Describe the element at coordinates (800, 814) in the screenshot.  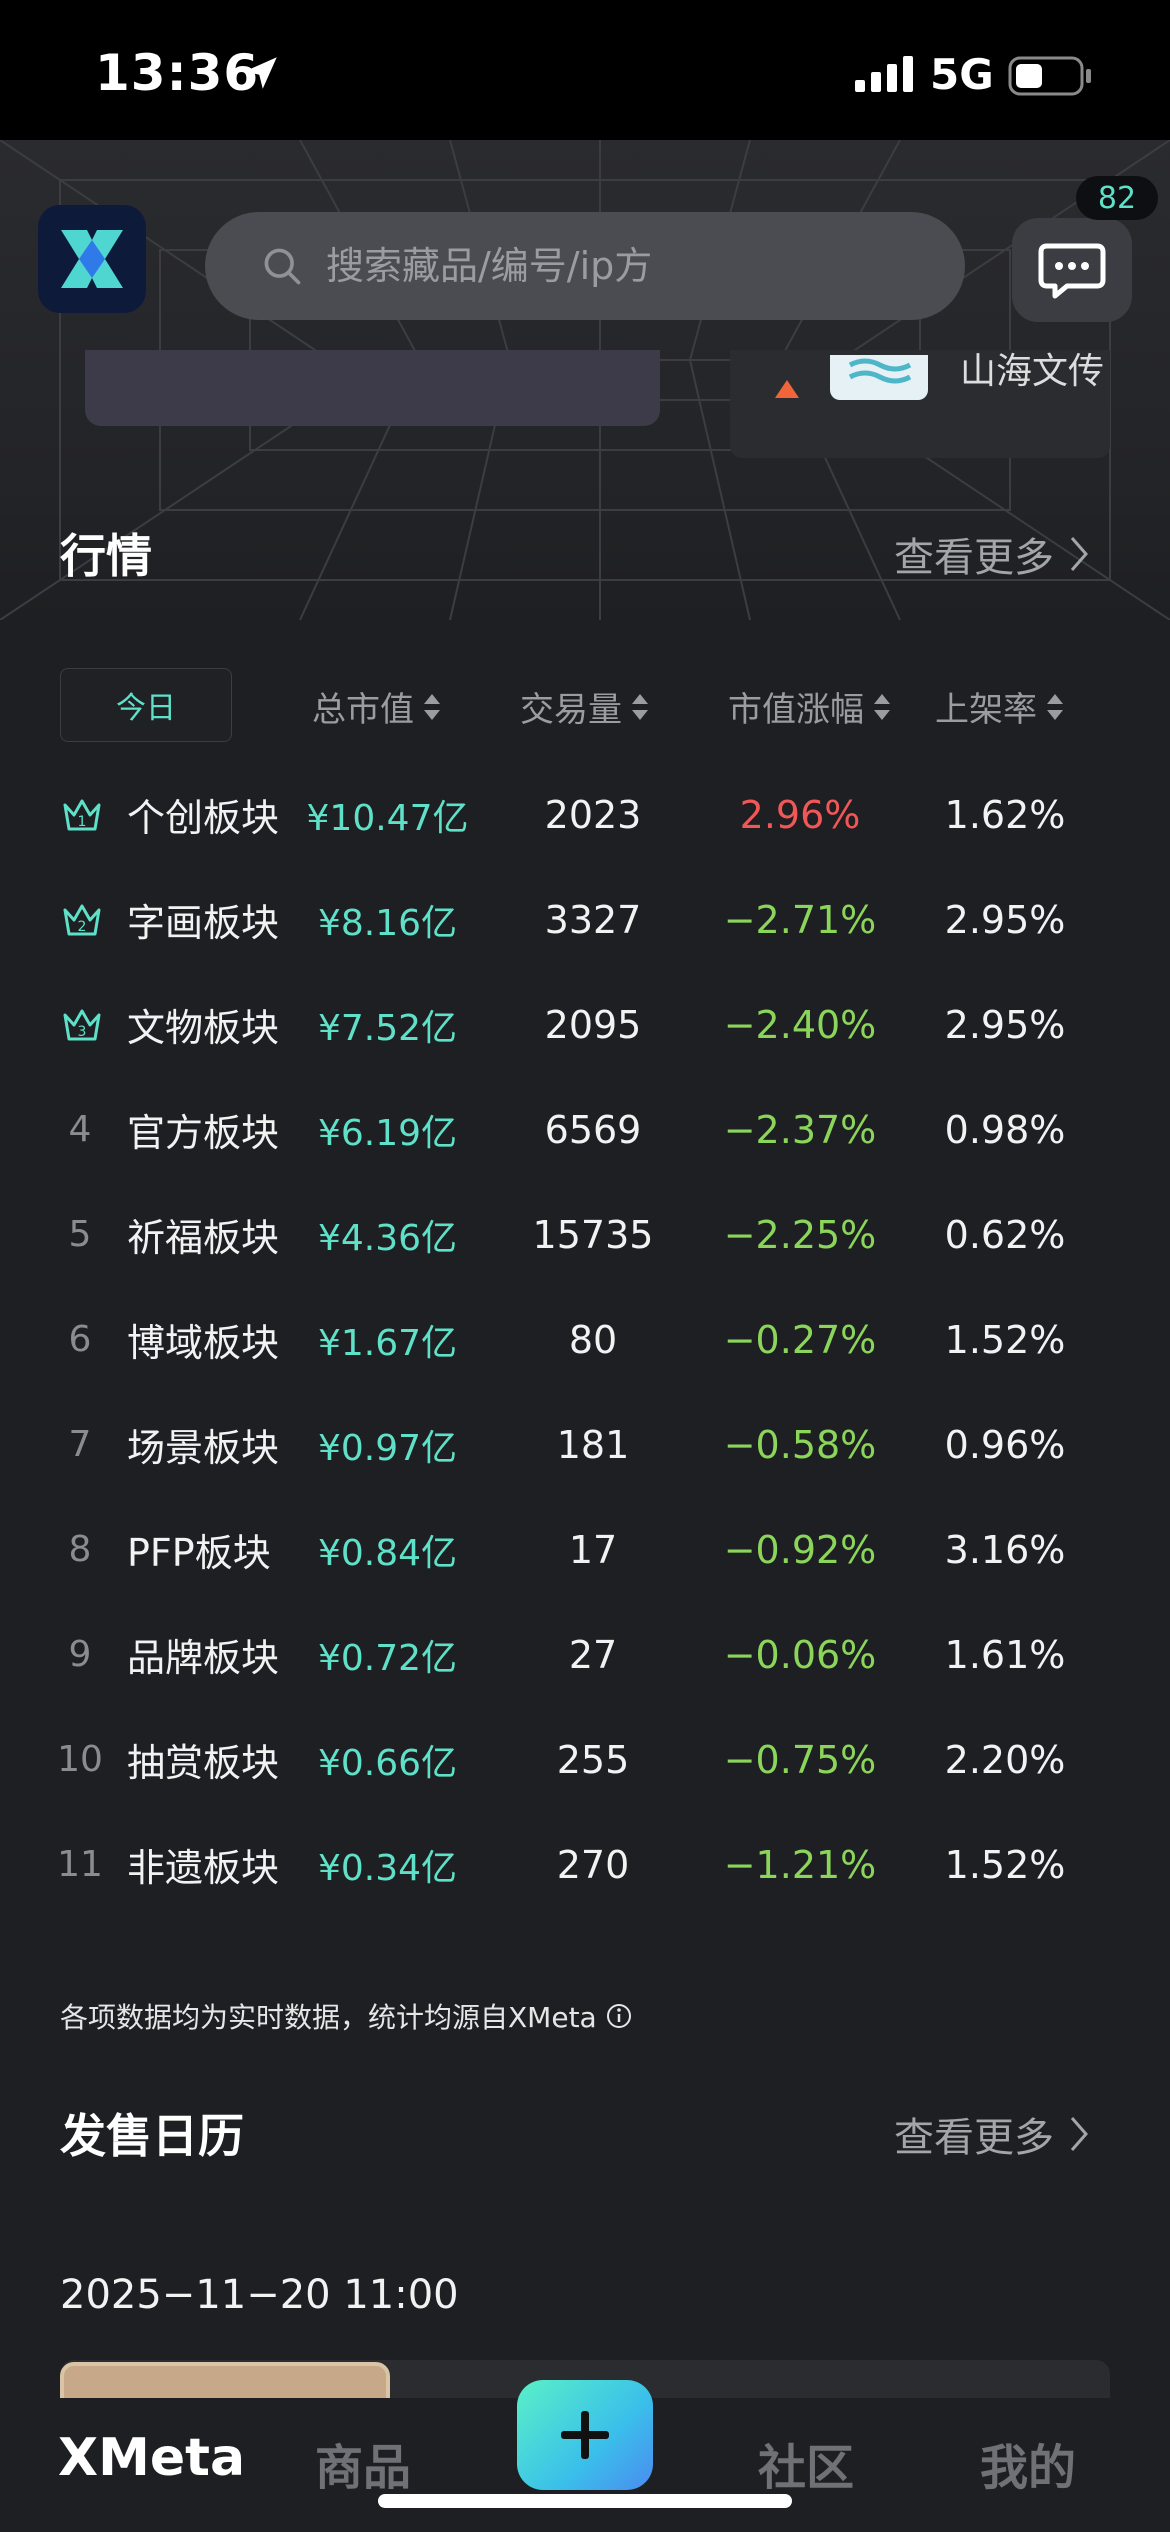
I see `change-value: 2.96%` at that location.